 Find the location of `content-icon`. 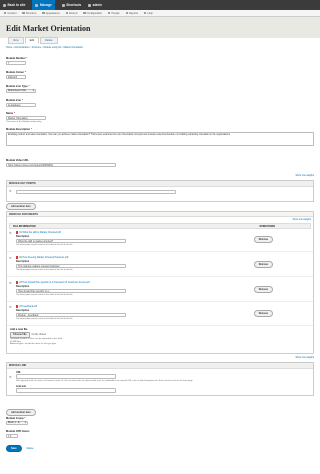

content-icon is located at coordinates (5, 13).